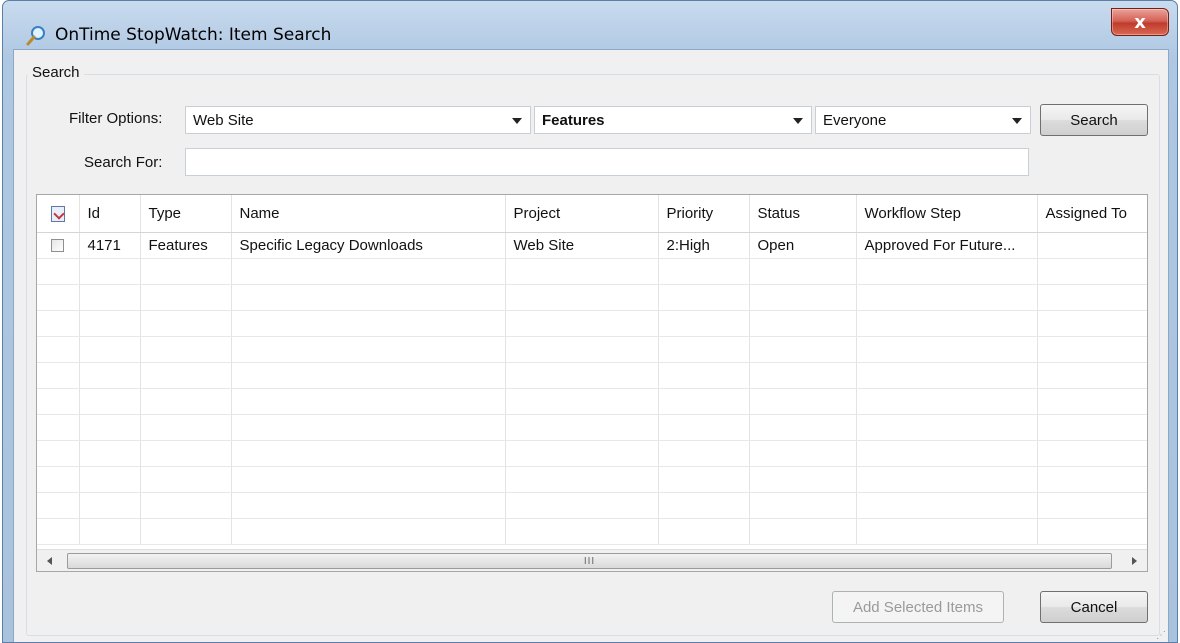  I want to click on cell-name: Specific Legacy Downloads, so click(368, 245).